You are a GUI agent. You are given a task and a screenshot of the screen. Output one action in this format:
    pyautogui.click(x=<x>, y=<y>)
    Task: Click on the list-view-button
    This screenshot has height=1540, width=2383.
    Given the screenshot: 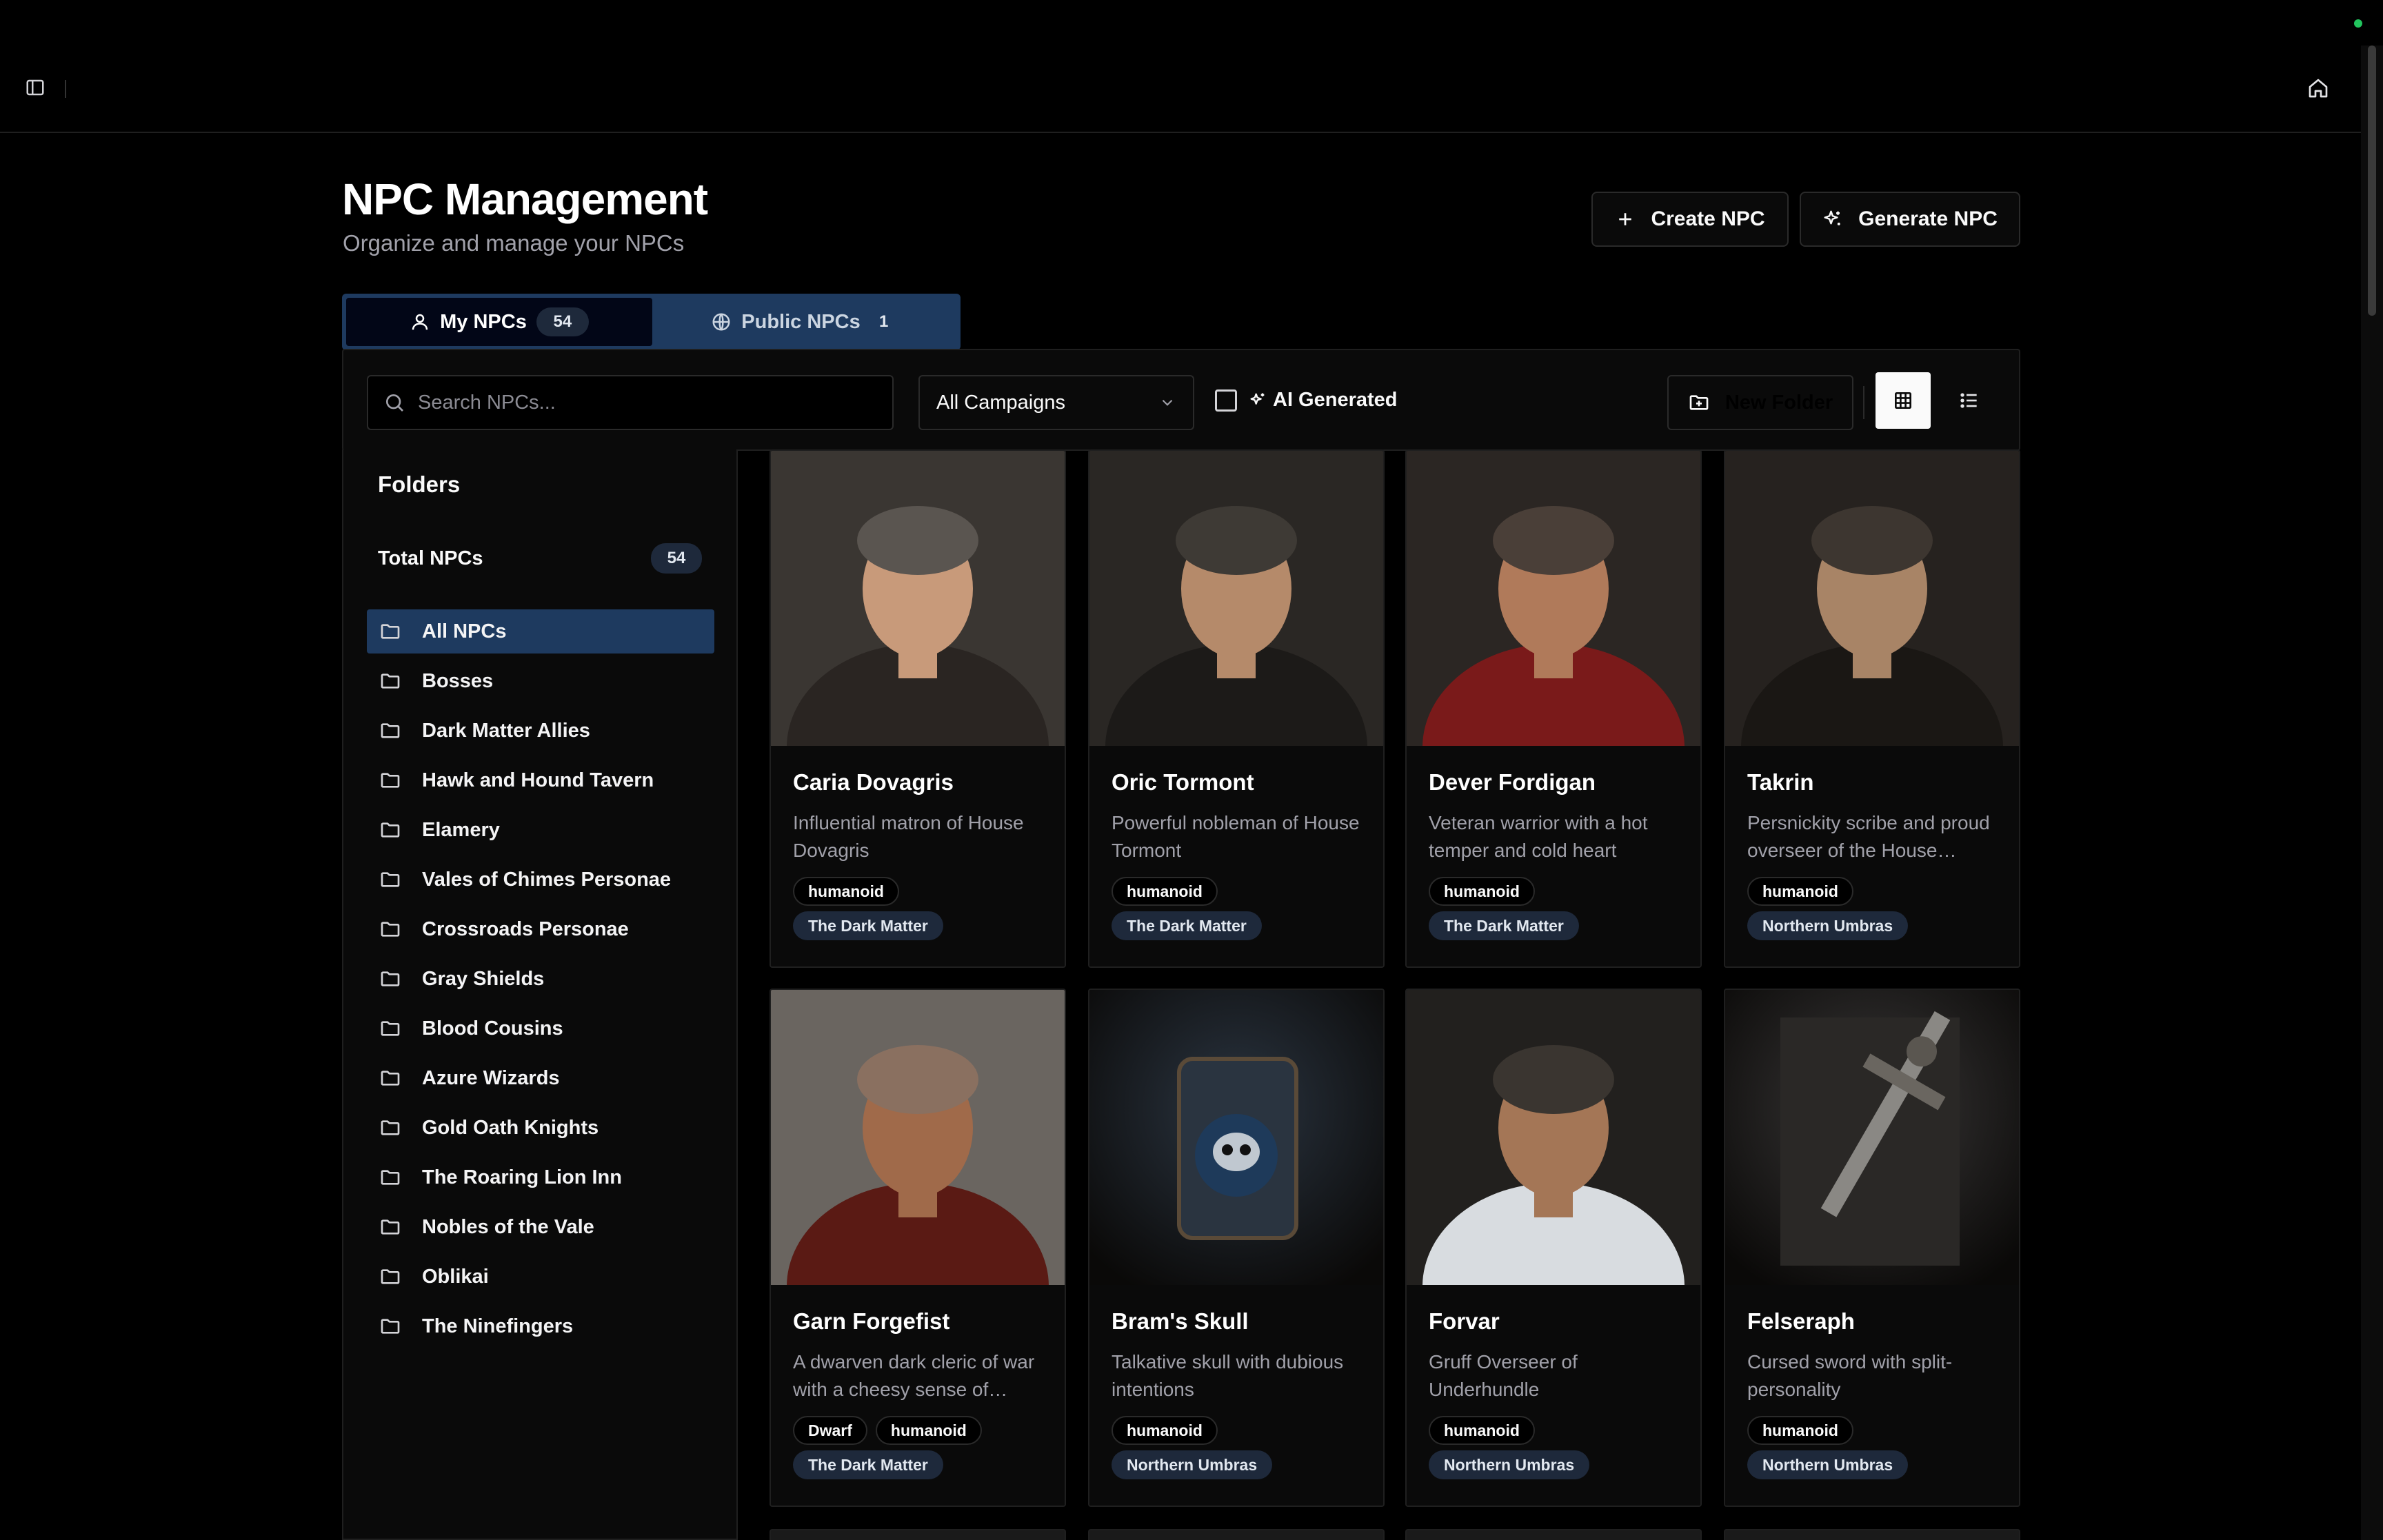 What is the action you would take?
    pyautogui.click(x=1969, y=401)
    